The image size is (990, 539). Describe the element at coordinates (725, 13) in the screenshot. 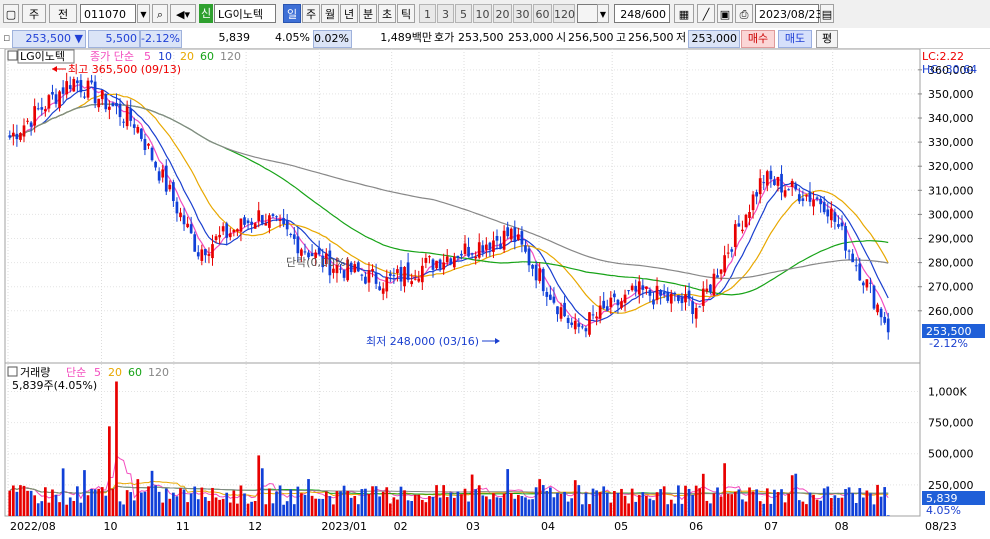

I see `save-icon: ▣` at that location.